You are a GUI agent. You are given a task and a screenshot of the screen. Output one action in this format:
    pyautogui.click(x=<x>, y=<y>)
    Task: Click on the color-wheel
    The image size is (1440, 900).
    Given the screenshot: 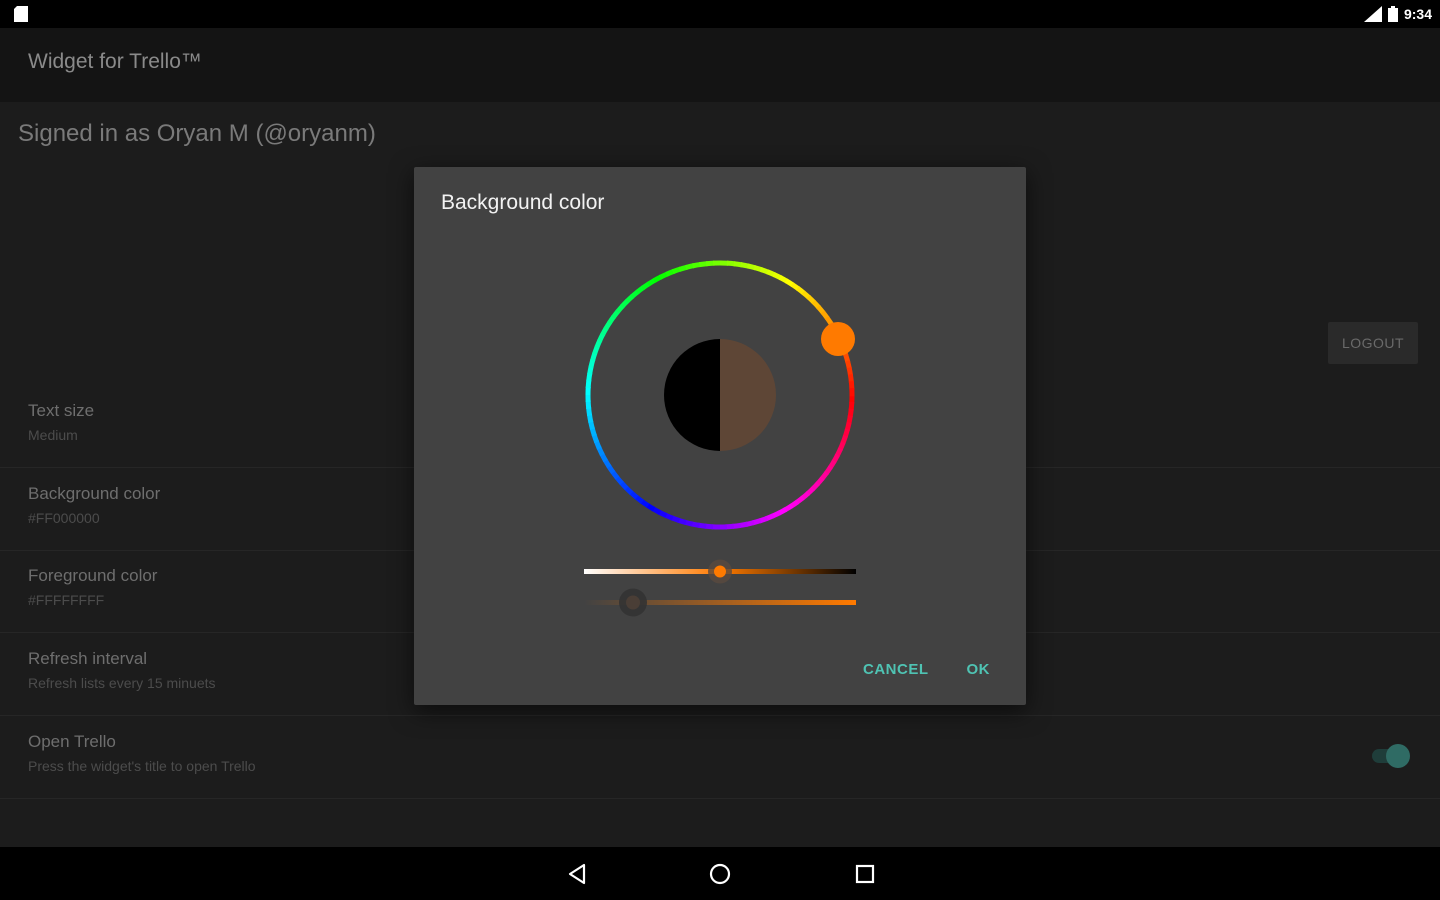 What is the action you would take?
    pyautogui.click(x=720, y=397)
    